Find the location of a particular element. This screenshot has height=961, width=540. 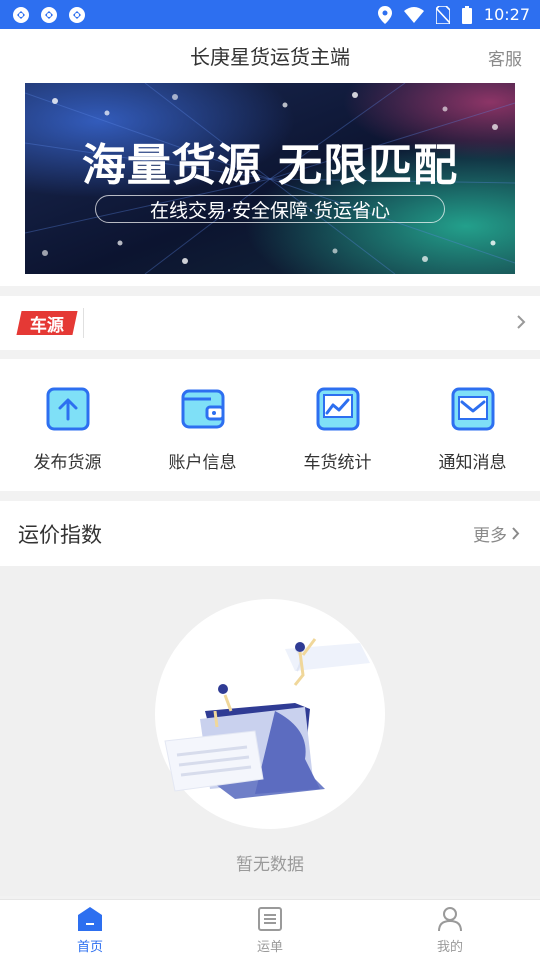

location-icon is located at coordinates (384, 14).